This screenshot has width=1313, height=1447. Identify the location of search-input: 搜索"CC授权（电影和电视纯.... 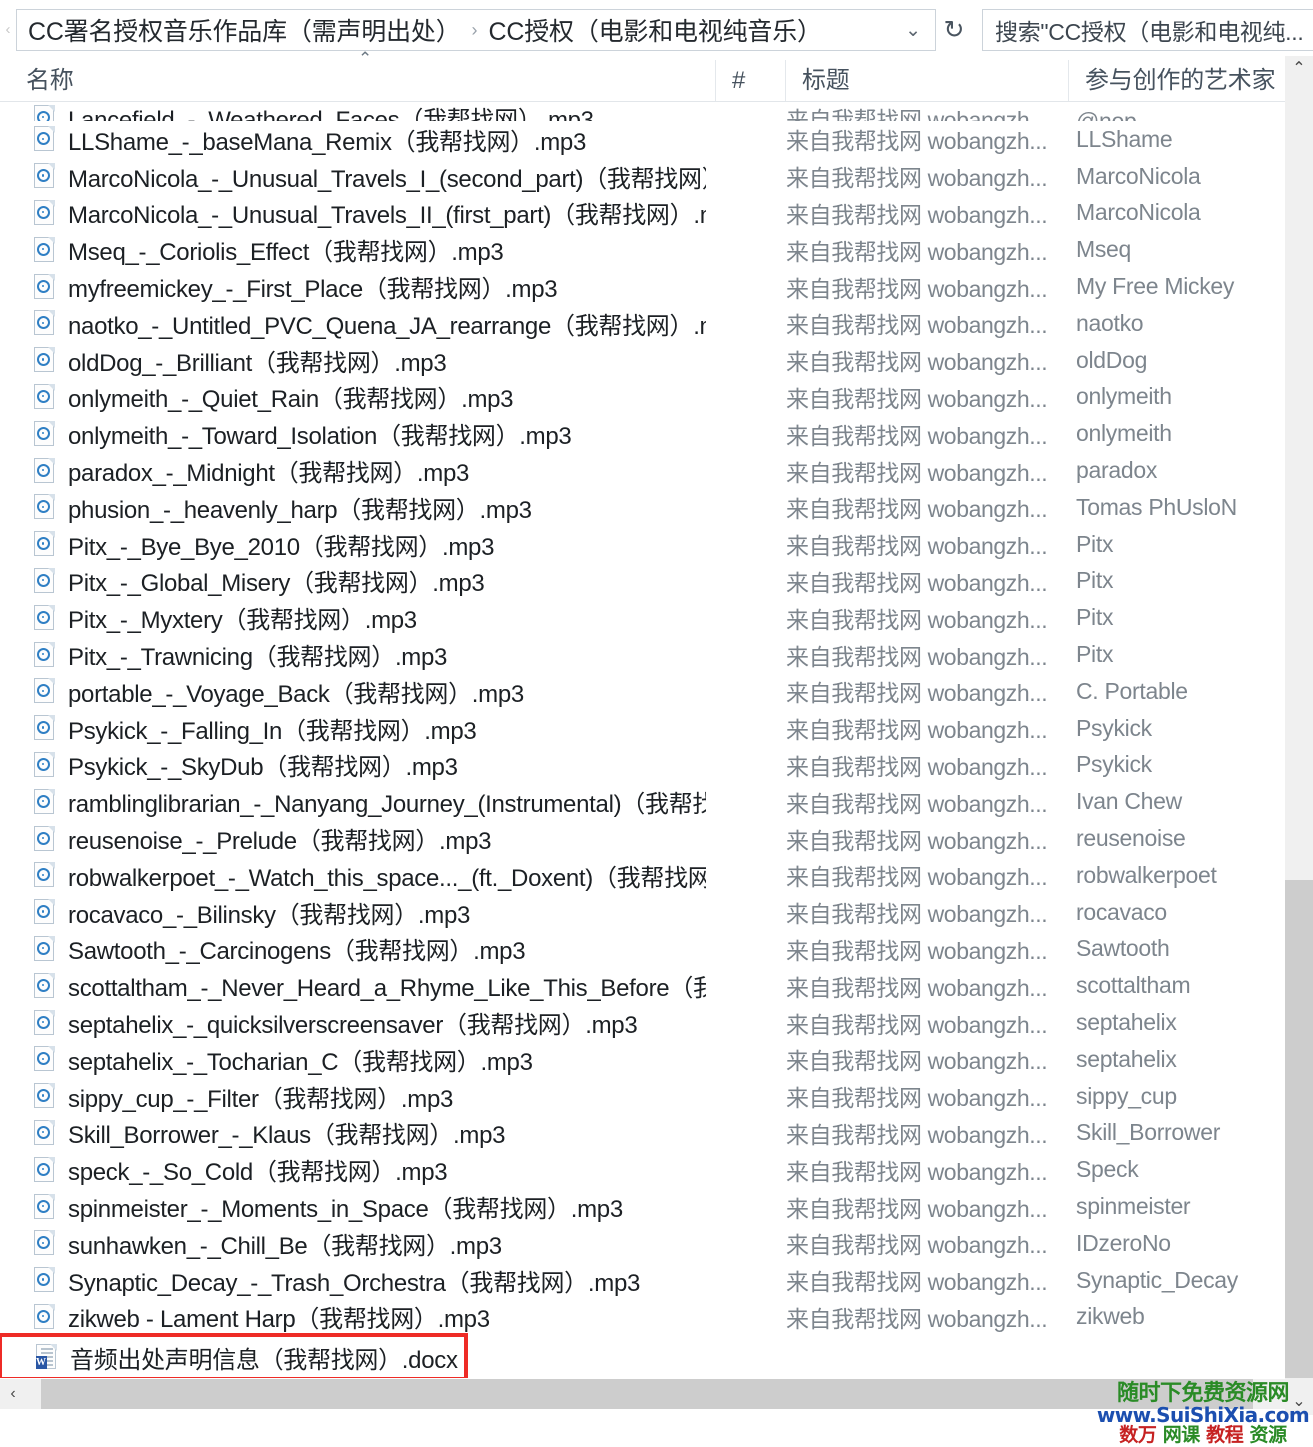
(1143, 30).